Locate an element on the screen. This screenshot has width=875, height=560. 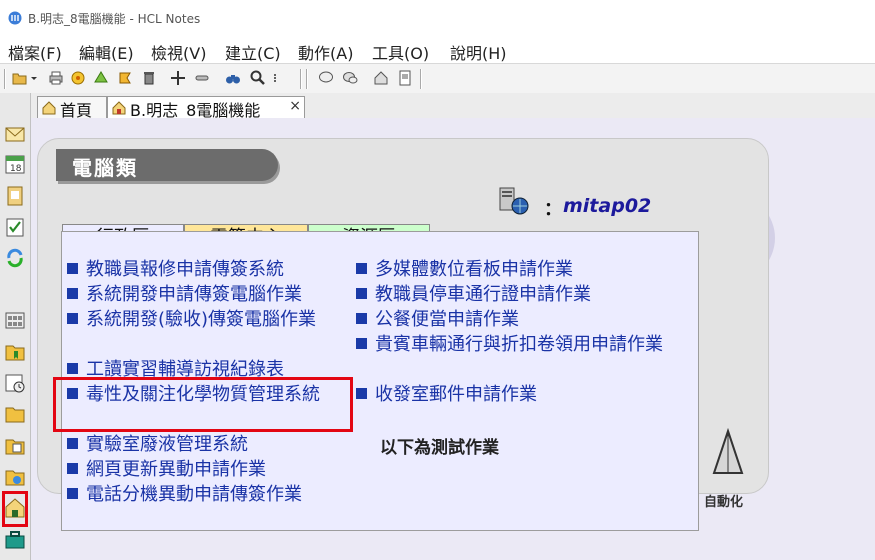
list-item: 系統開發(驗收)傳簽電腦作業 is located at coordinates (210, 319).